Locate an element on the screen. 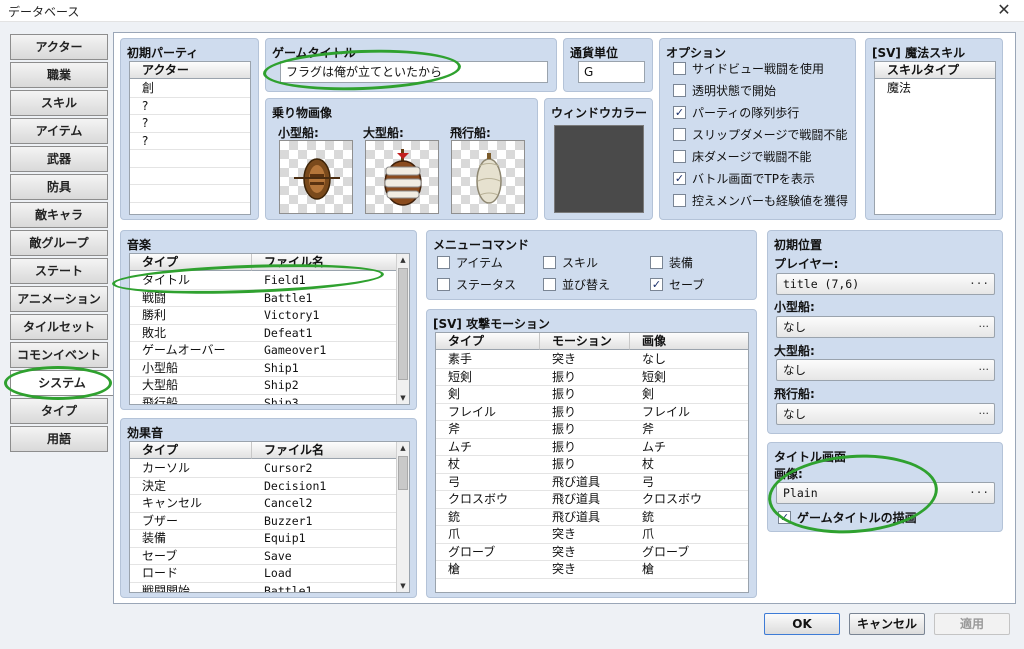 This screenshot has height=649, width=1024. table-row: 短剣 振り 短剣 is located at coordinates (592, 377).